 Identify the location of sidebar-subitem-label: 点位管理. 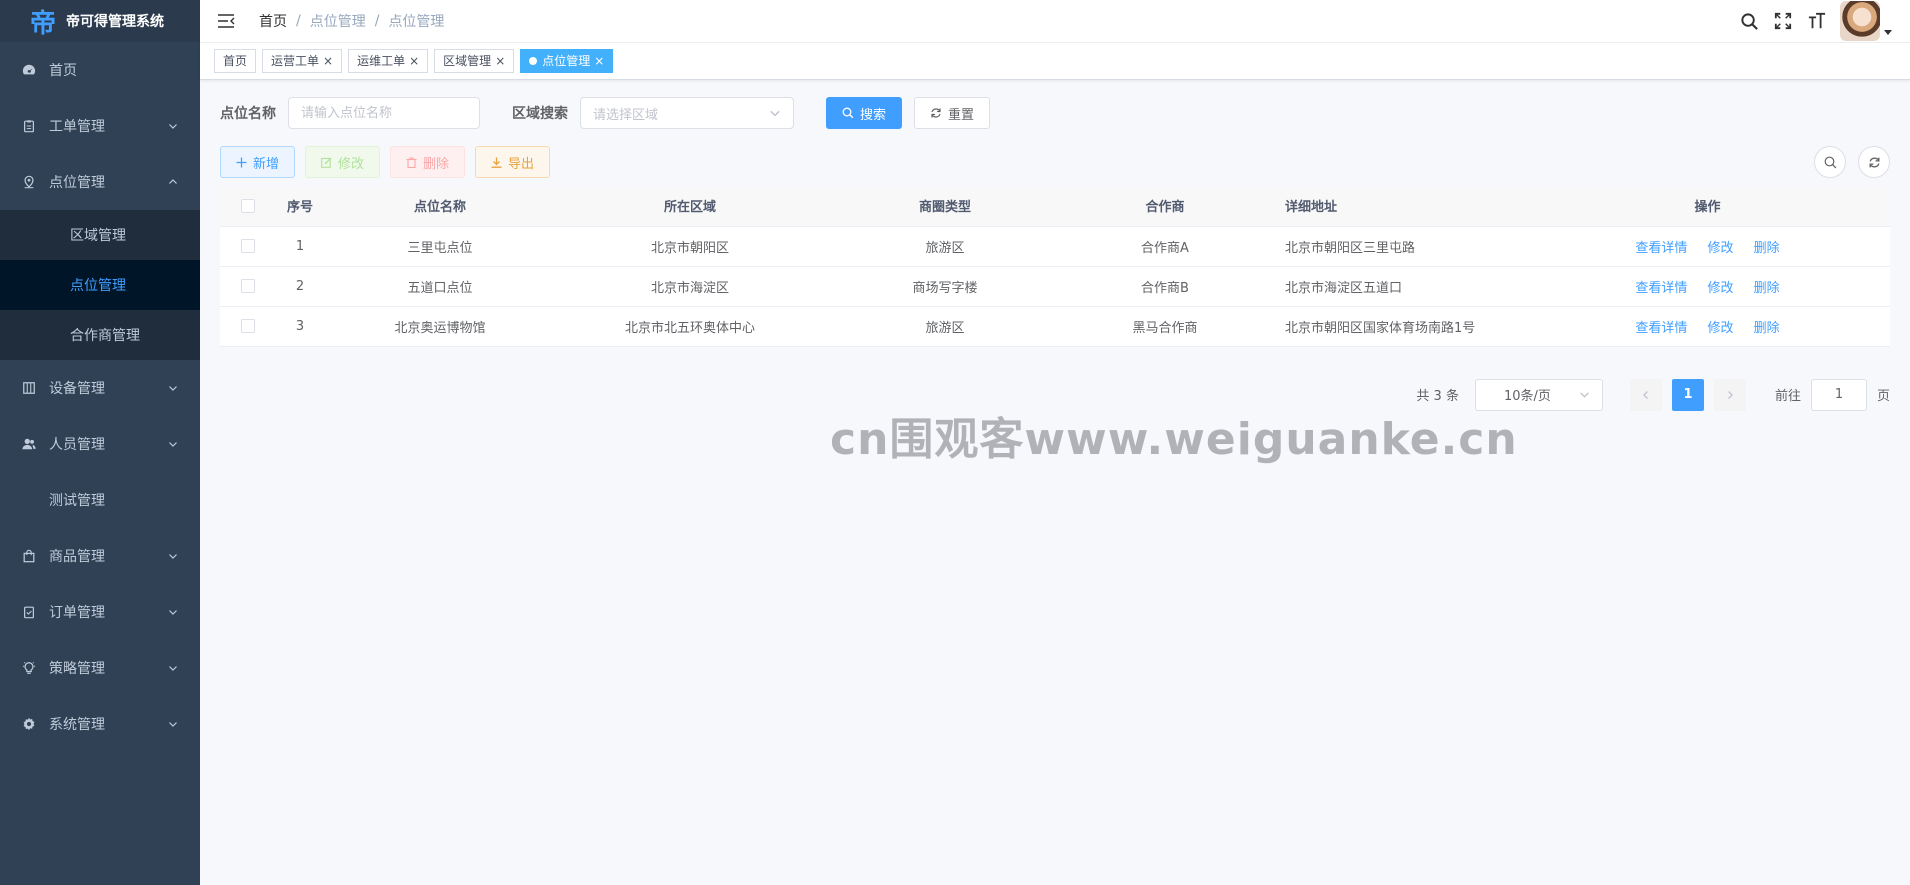
(98, 286).